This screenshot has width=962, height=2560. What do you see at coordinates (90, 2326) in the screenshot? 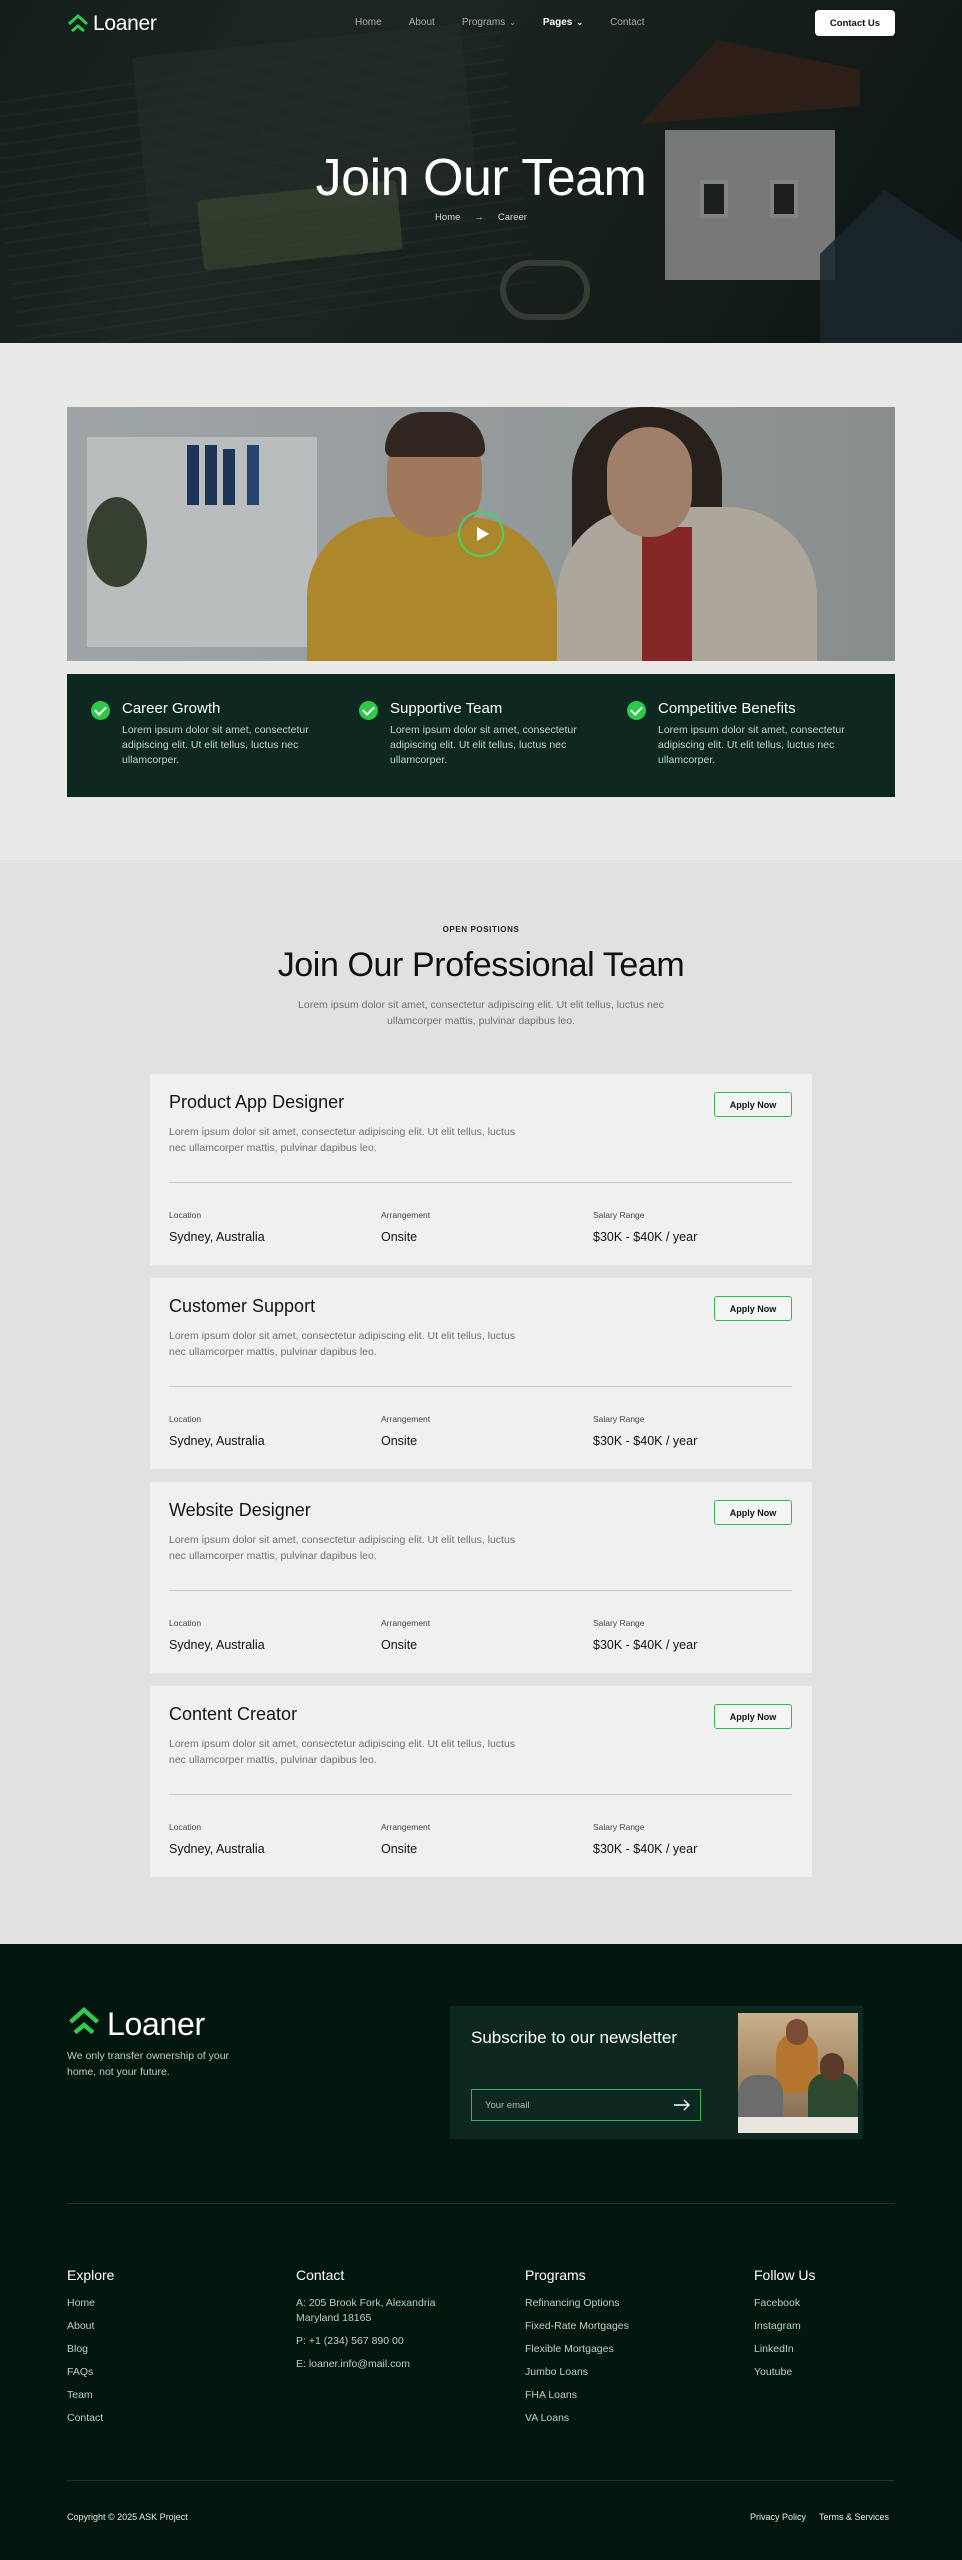
I see `footer-link-about: About` at bounding box center [90, 2326].